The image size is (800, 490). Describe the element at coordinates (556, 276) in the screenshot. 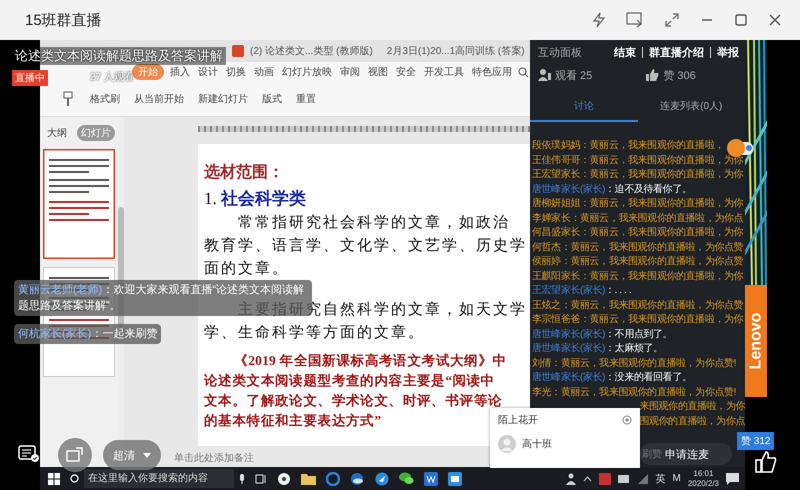

I see `sender-name: 王麒阳家长` at that location.